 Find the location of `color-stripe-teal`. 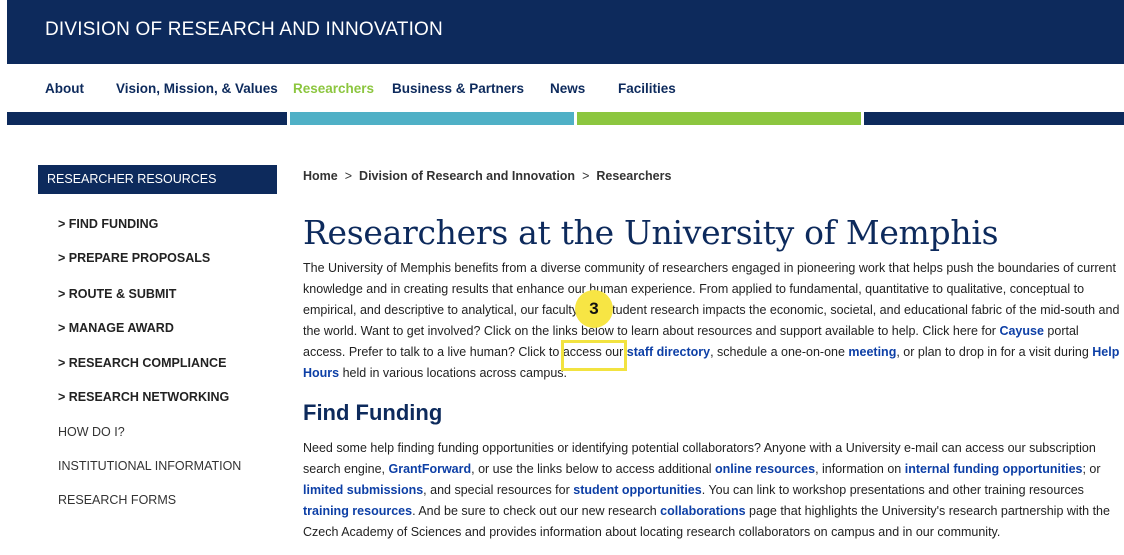

color-stripe-teal is located at coordinates (432, 118).